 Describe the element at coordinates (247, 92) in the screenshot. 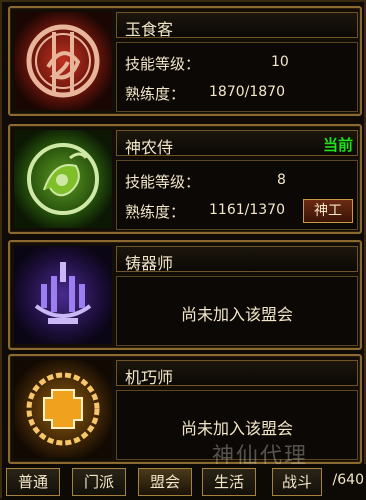

I see `proficiency-value: 1870/1870` at that location.